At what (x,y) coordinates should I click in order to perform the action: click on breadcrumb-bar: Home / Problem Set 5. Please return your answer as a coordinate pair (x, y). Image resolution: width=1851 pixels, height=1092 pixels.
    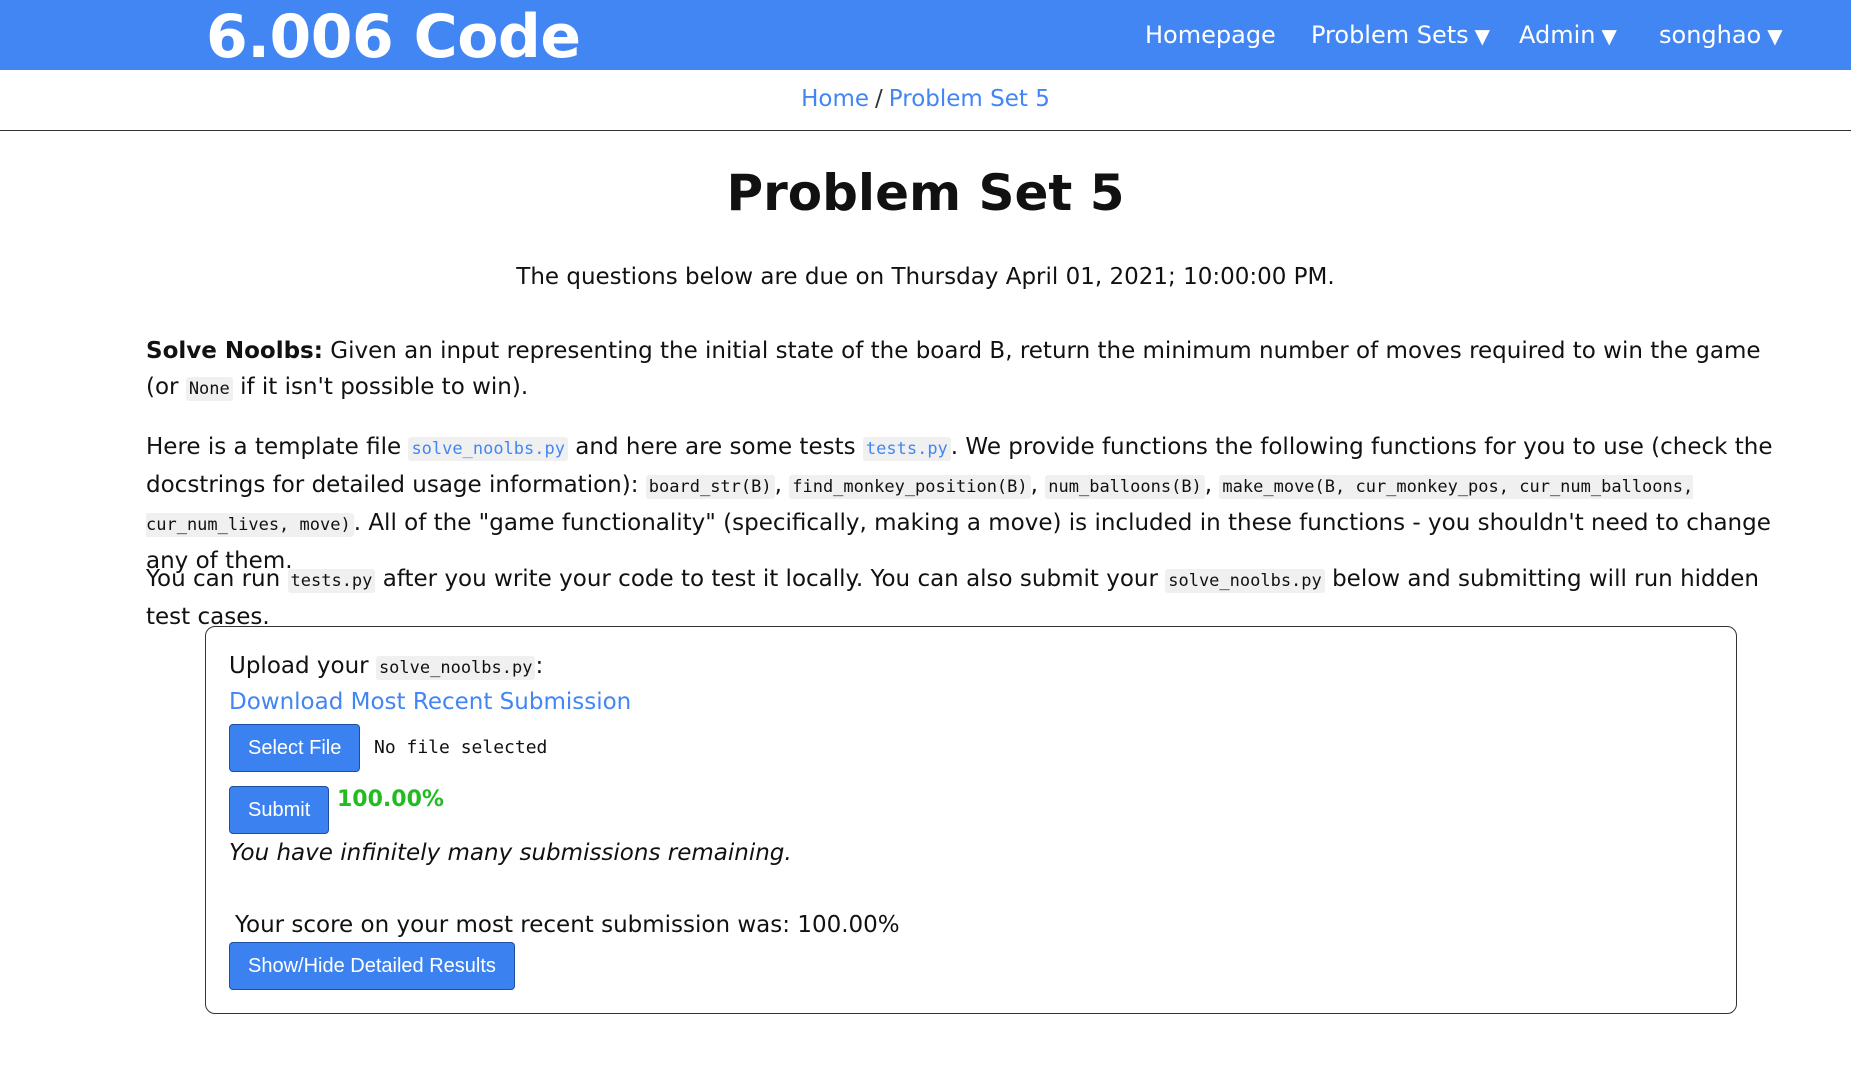
    Looking at the image, I should click on (925, 100).